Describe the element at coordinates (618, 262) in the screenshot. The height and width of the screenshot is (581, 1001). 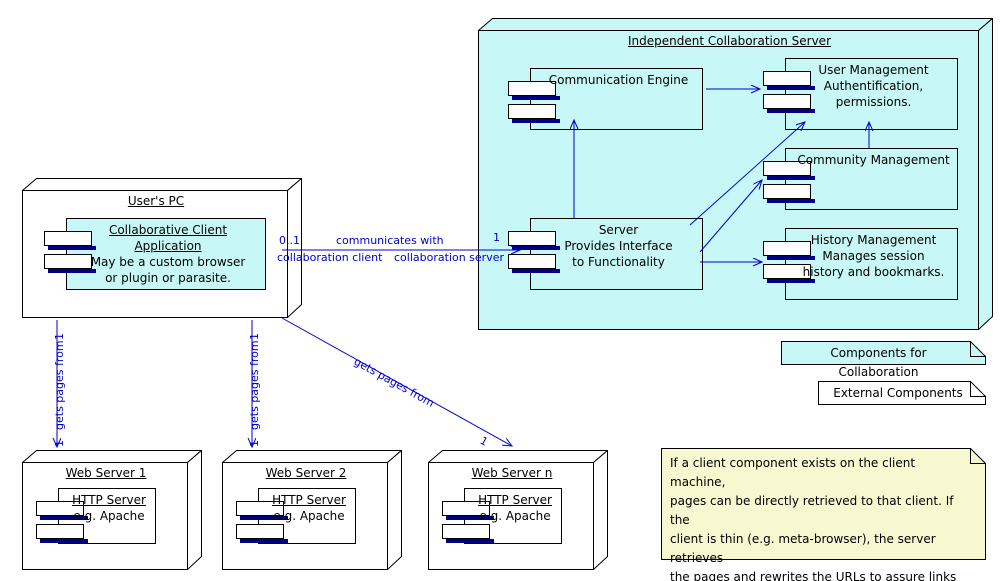
I see `component-line-3: to Functionality` at that location.